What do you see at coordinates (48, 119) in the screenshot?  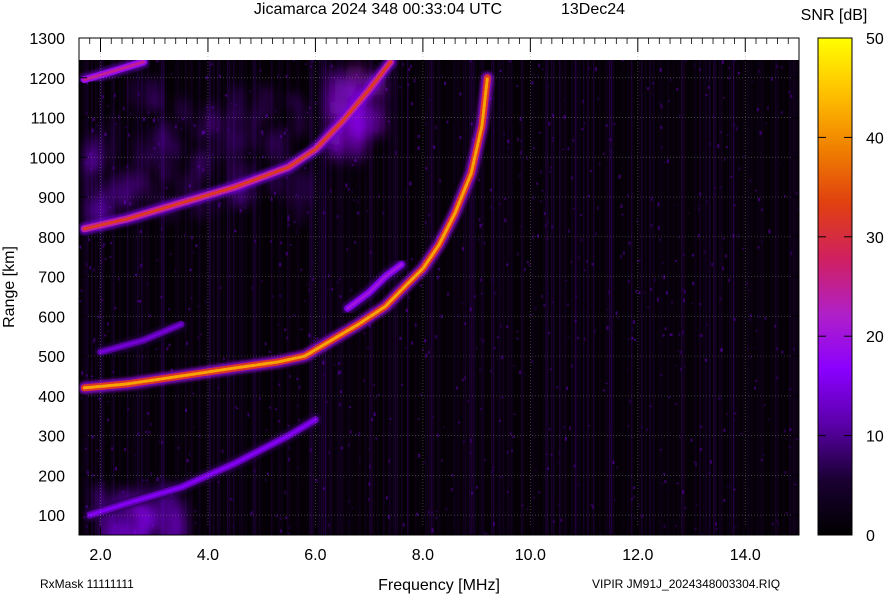 I see `y-tick-label: 1100` at bounding box center [48, 119].